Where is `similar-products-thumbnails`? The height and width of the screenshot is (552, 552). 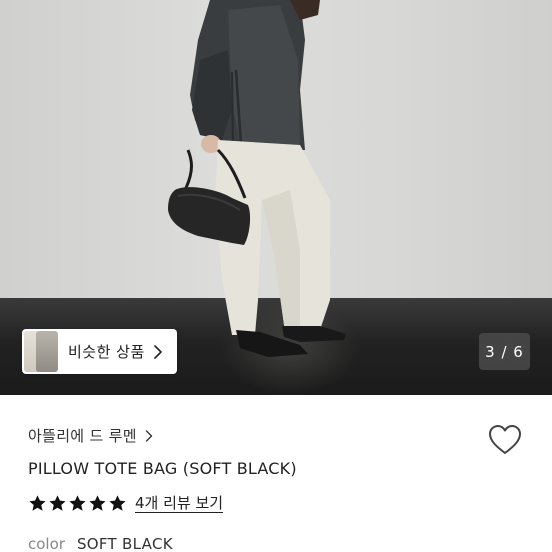
similar-products-thumbnails is located at coordinates (41, 351).